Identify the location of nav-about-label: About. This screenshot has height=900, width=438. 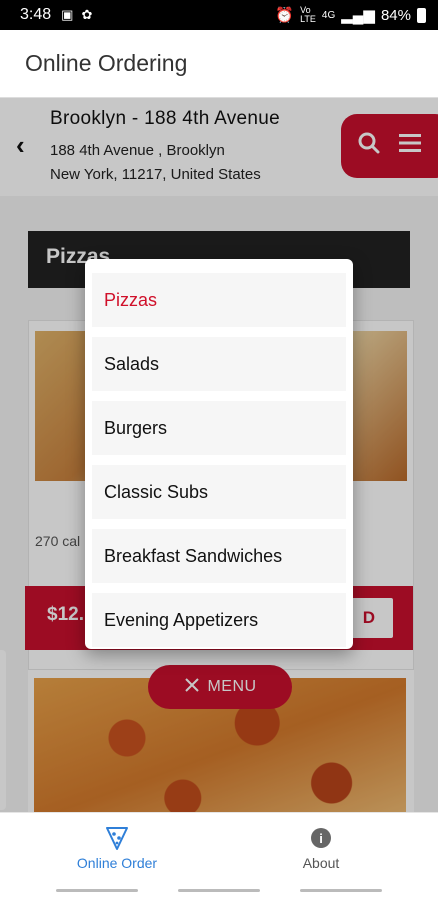
(321, 863).